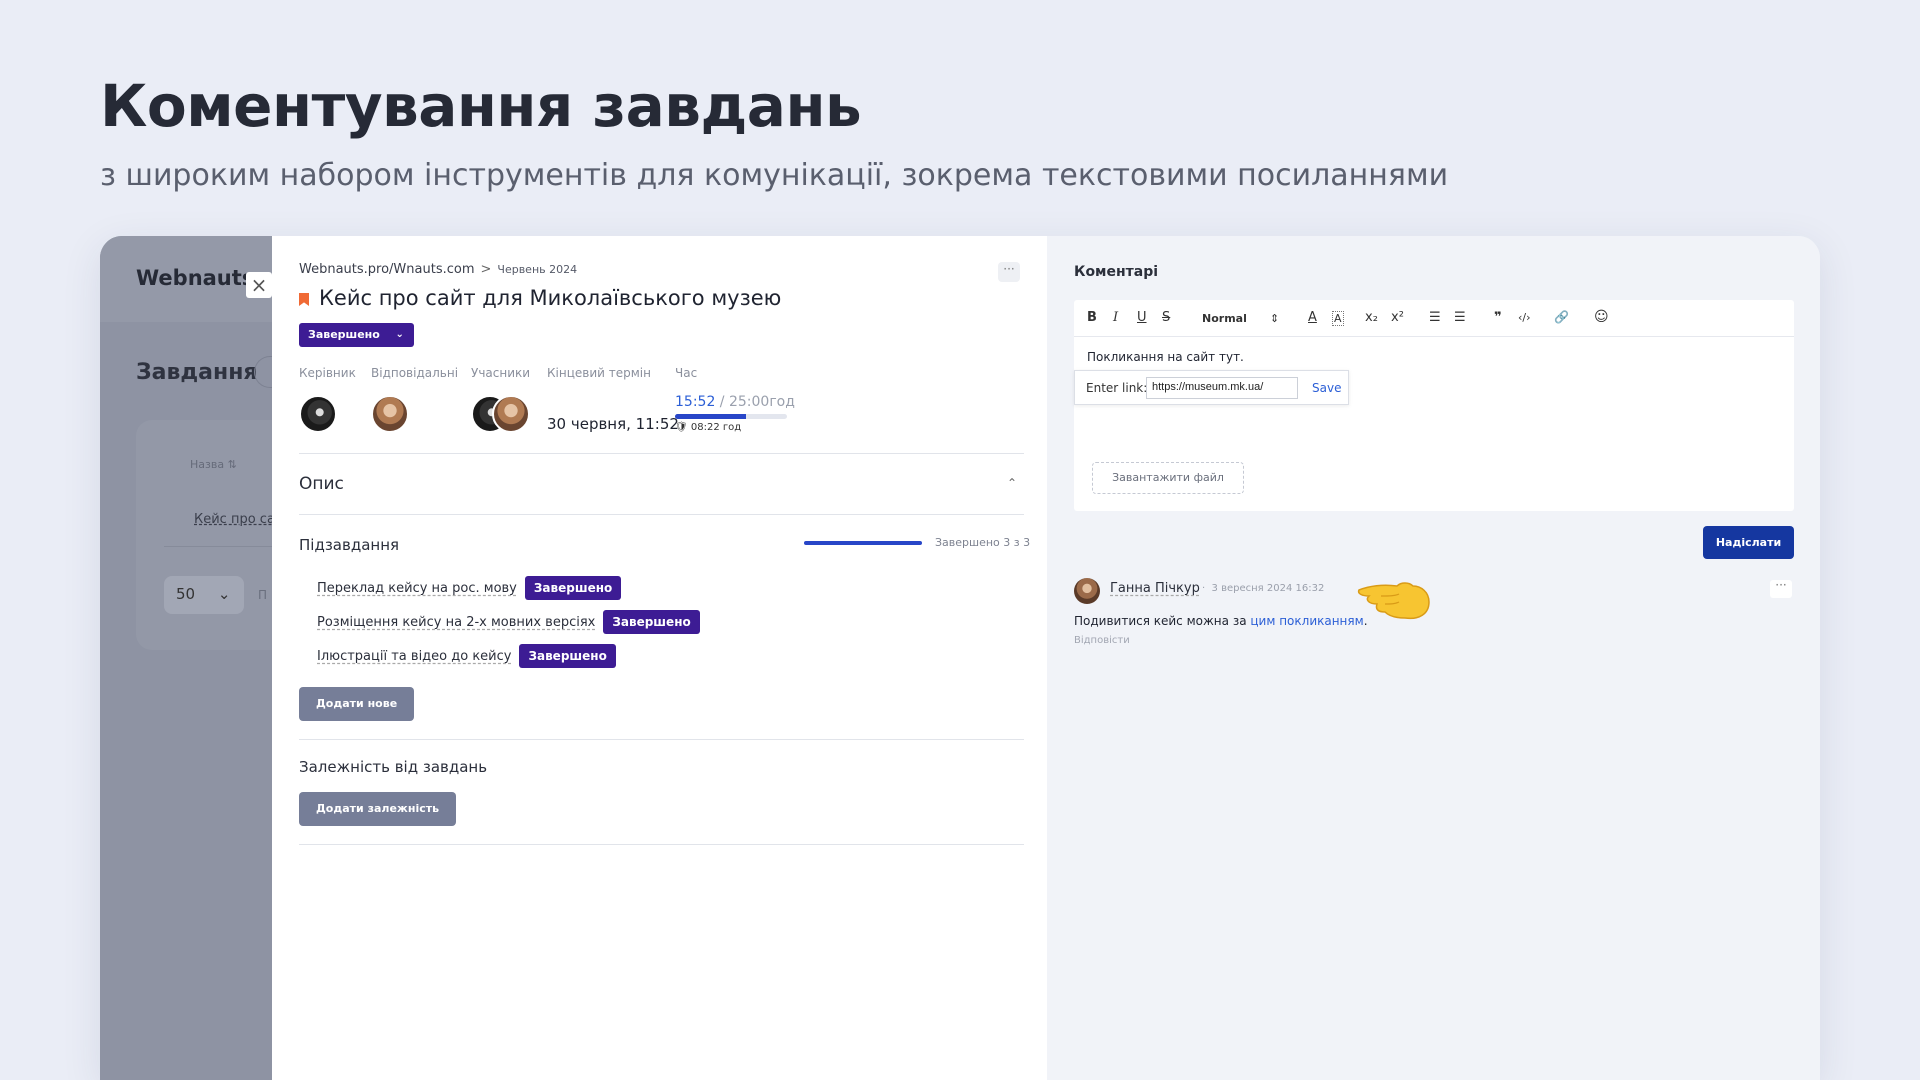  I want to click on breadcrumb-project: Webnauts.pro/Wnauts.com, so click(387, 269).